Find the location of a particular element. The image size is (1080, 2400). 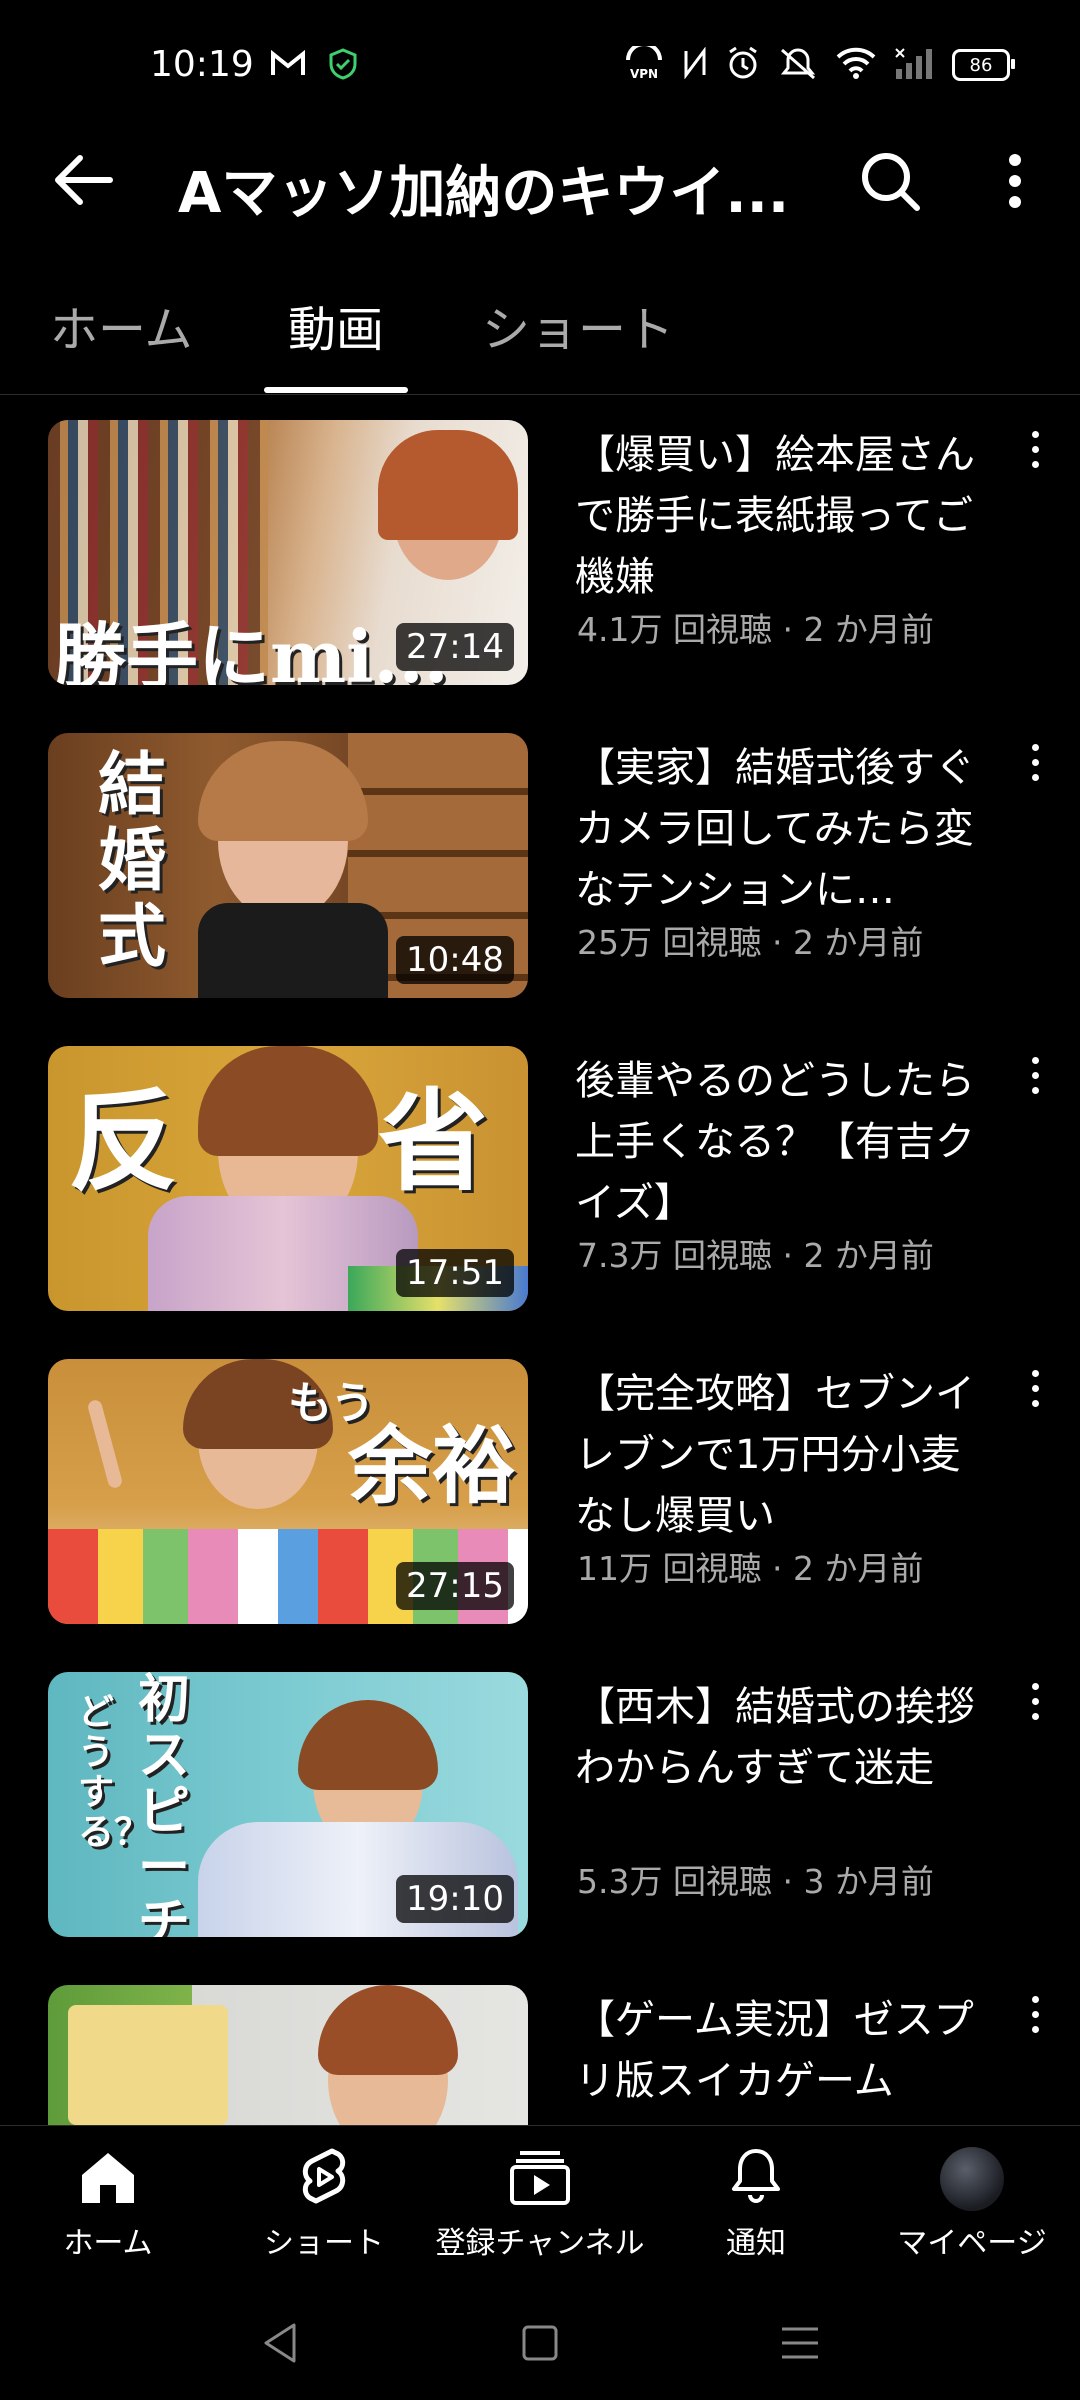

shield-icon is located at coordinates (343, 66).